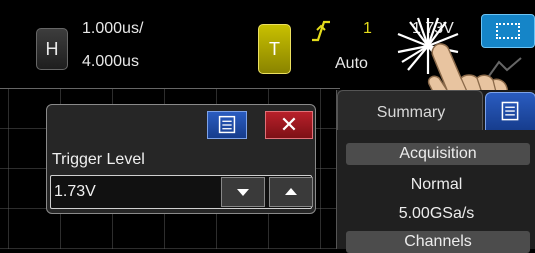 The width and height of the screenshot is (535, 253). I want to click on horizontal-button: H, so click(52, 49).